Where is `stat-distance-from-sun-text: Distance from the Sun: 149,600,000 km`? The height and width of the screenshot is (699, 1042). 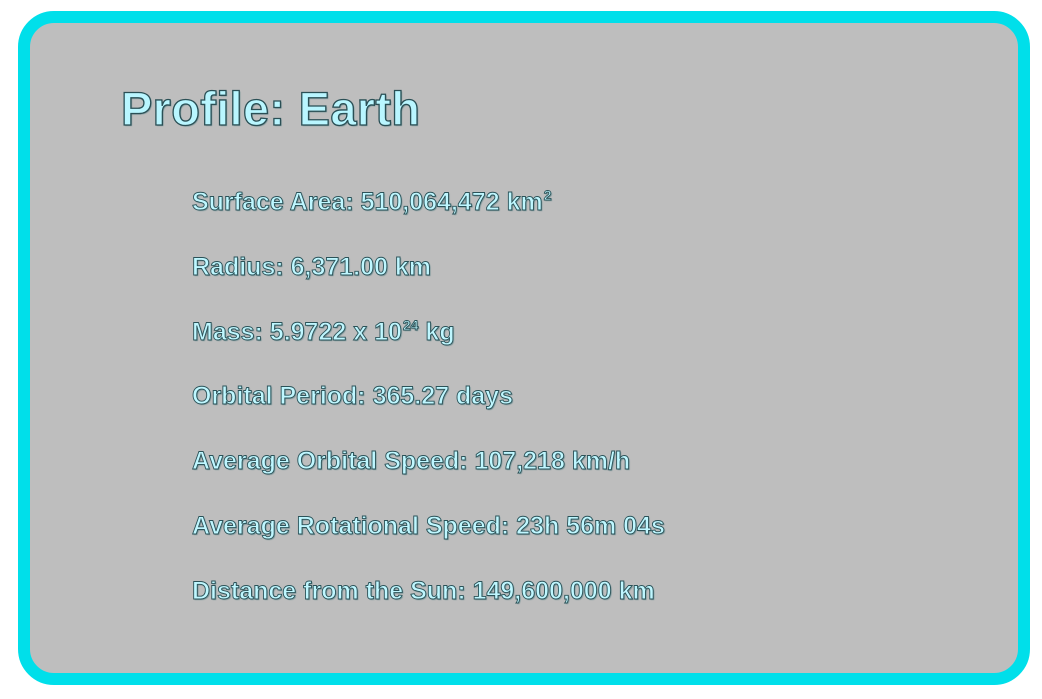 stat-distance-from-sun-text: Distance from the Sun: 149,600,000 km is located at coordinates (424, 590).